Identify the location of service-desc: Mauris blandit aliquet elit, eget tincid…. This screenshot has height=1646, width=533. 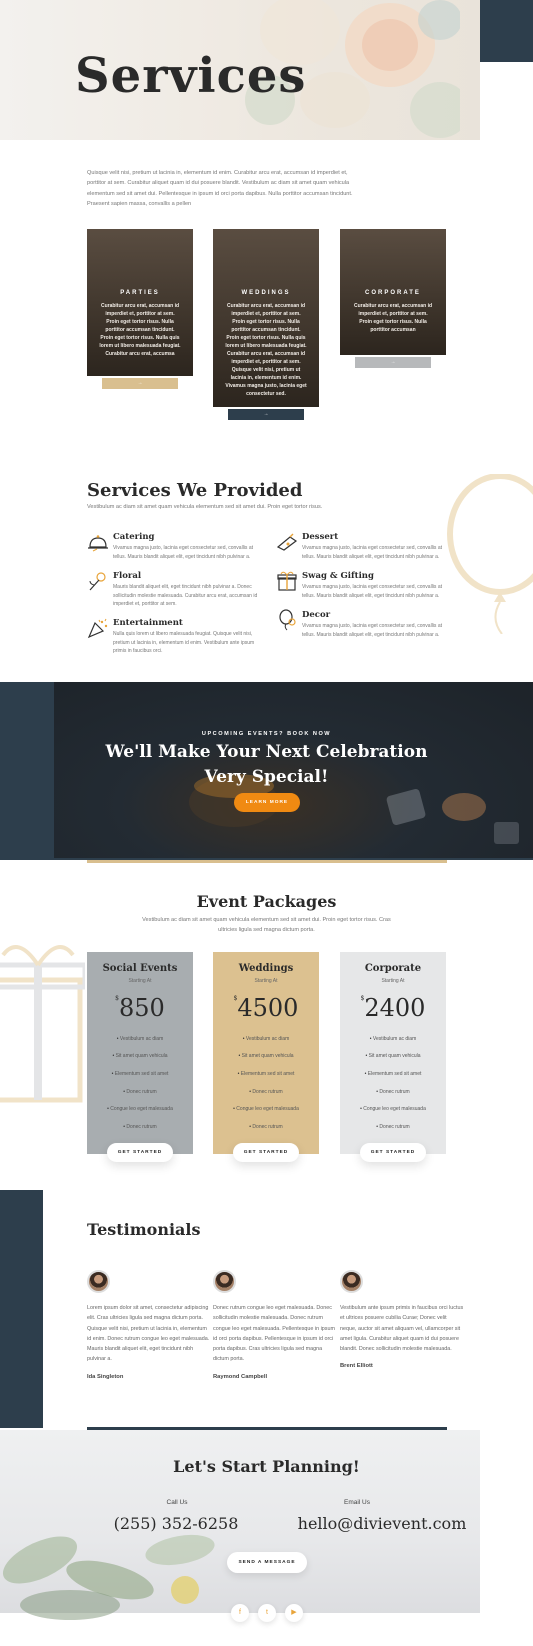
(185, 595).